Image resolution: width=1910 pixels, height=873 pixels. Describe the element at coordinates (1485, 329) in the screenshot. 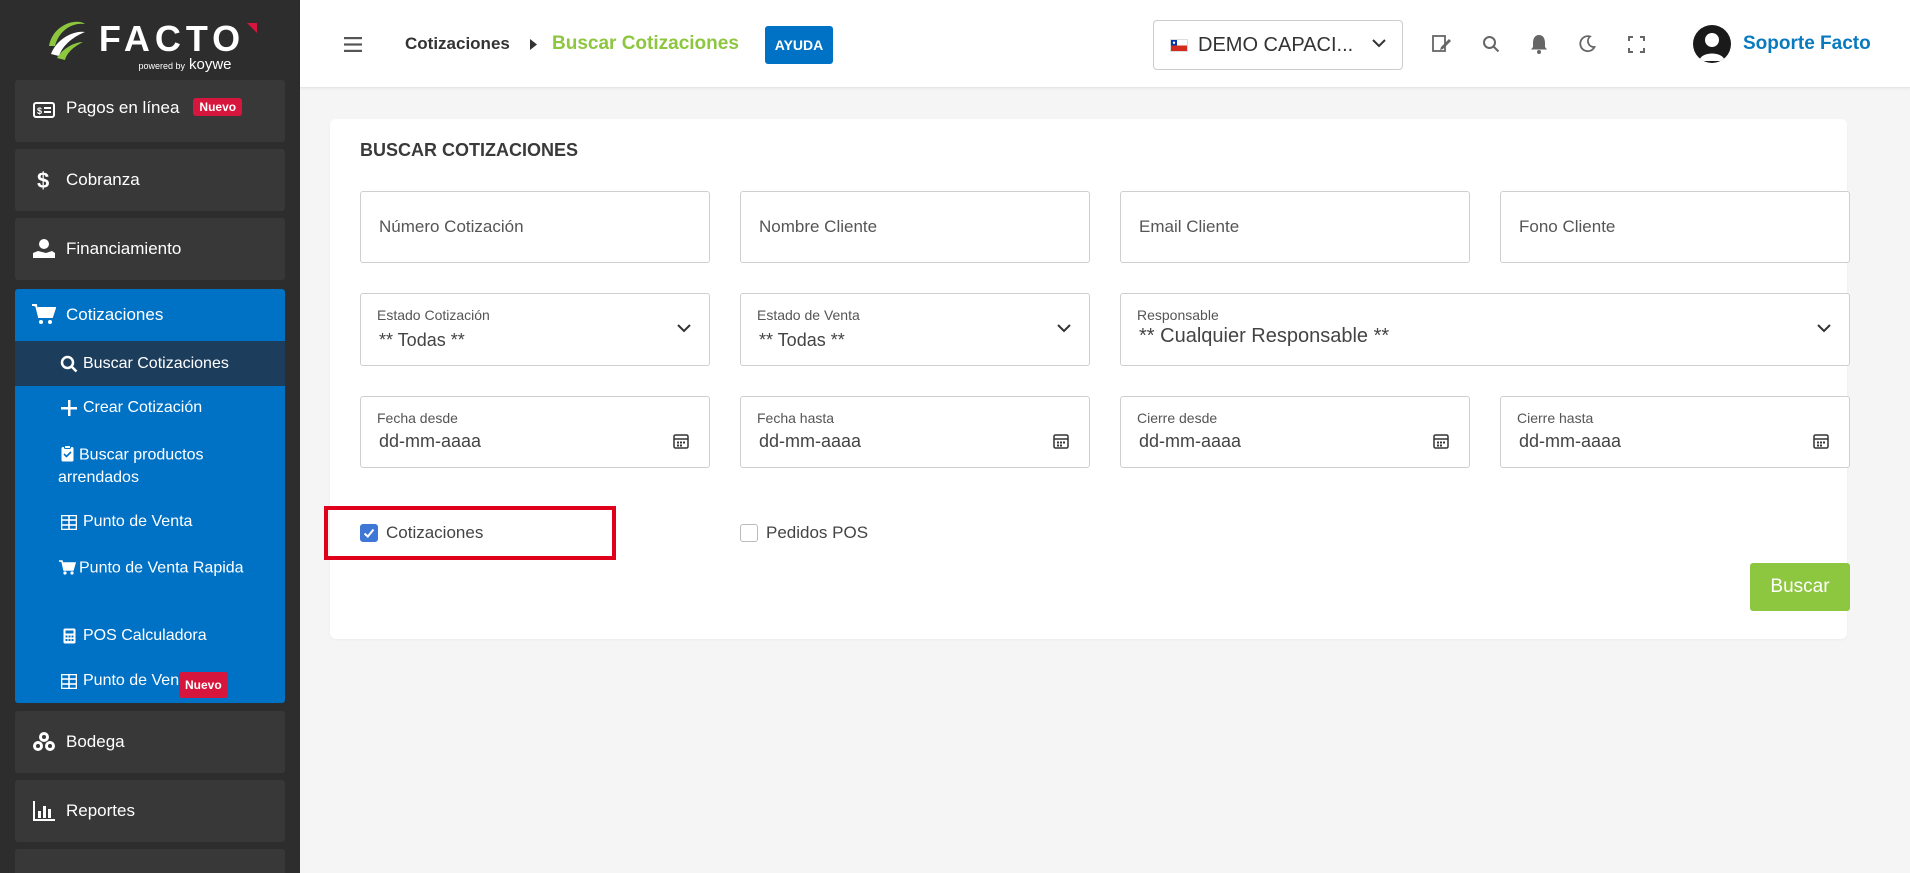

I see `responsable-select: Responsable ** Cualquier Responsable **` at that location.